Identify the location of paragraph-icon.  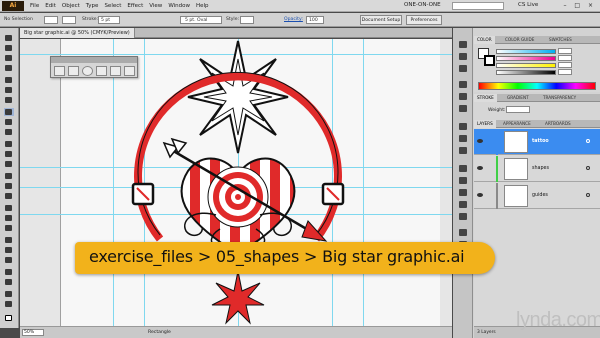
(463, 204).